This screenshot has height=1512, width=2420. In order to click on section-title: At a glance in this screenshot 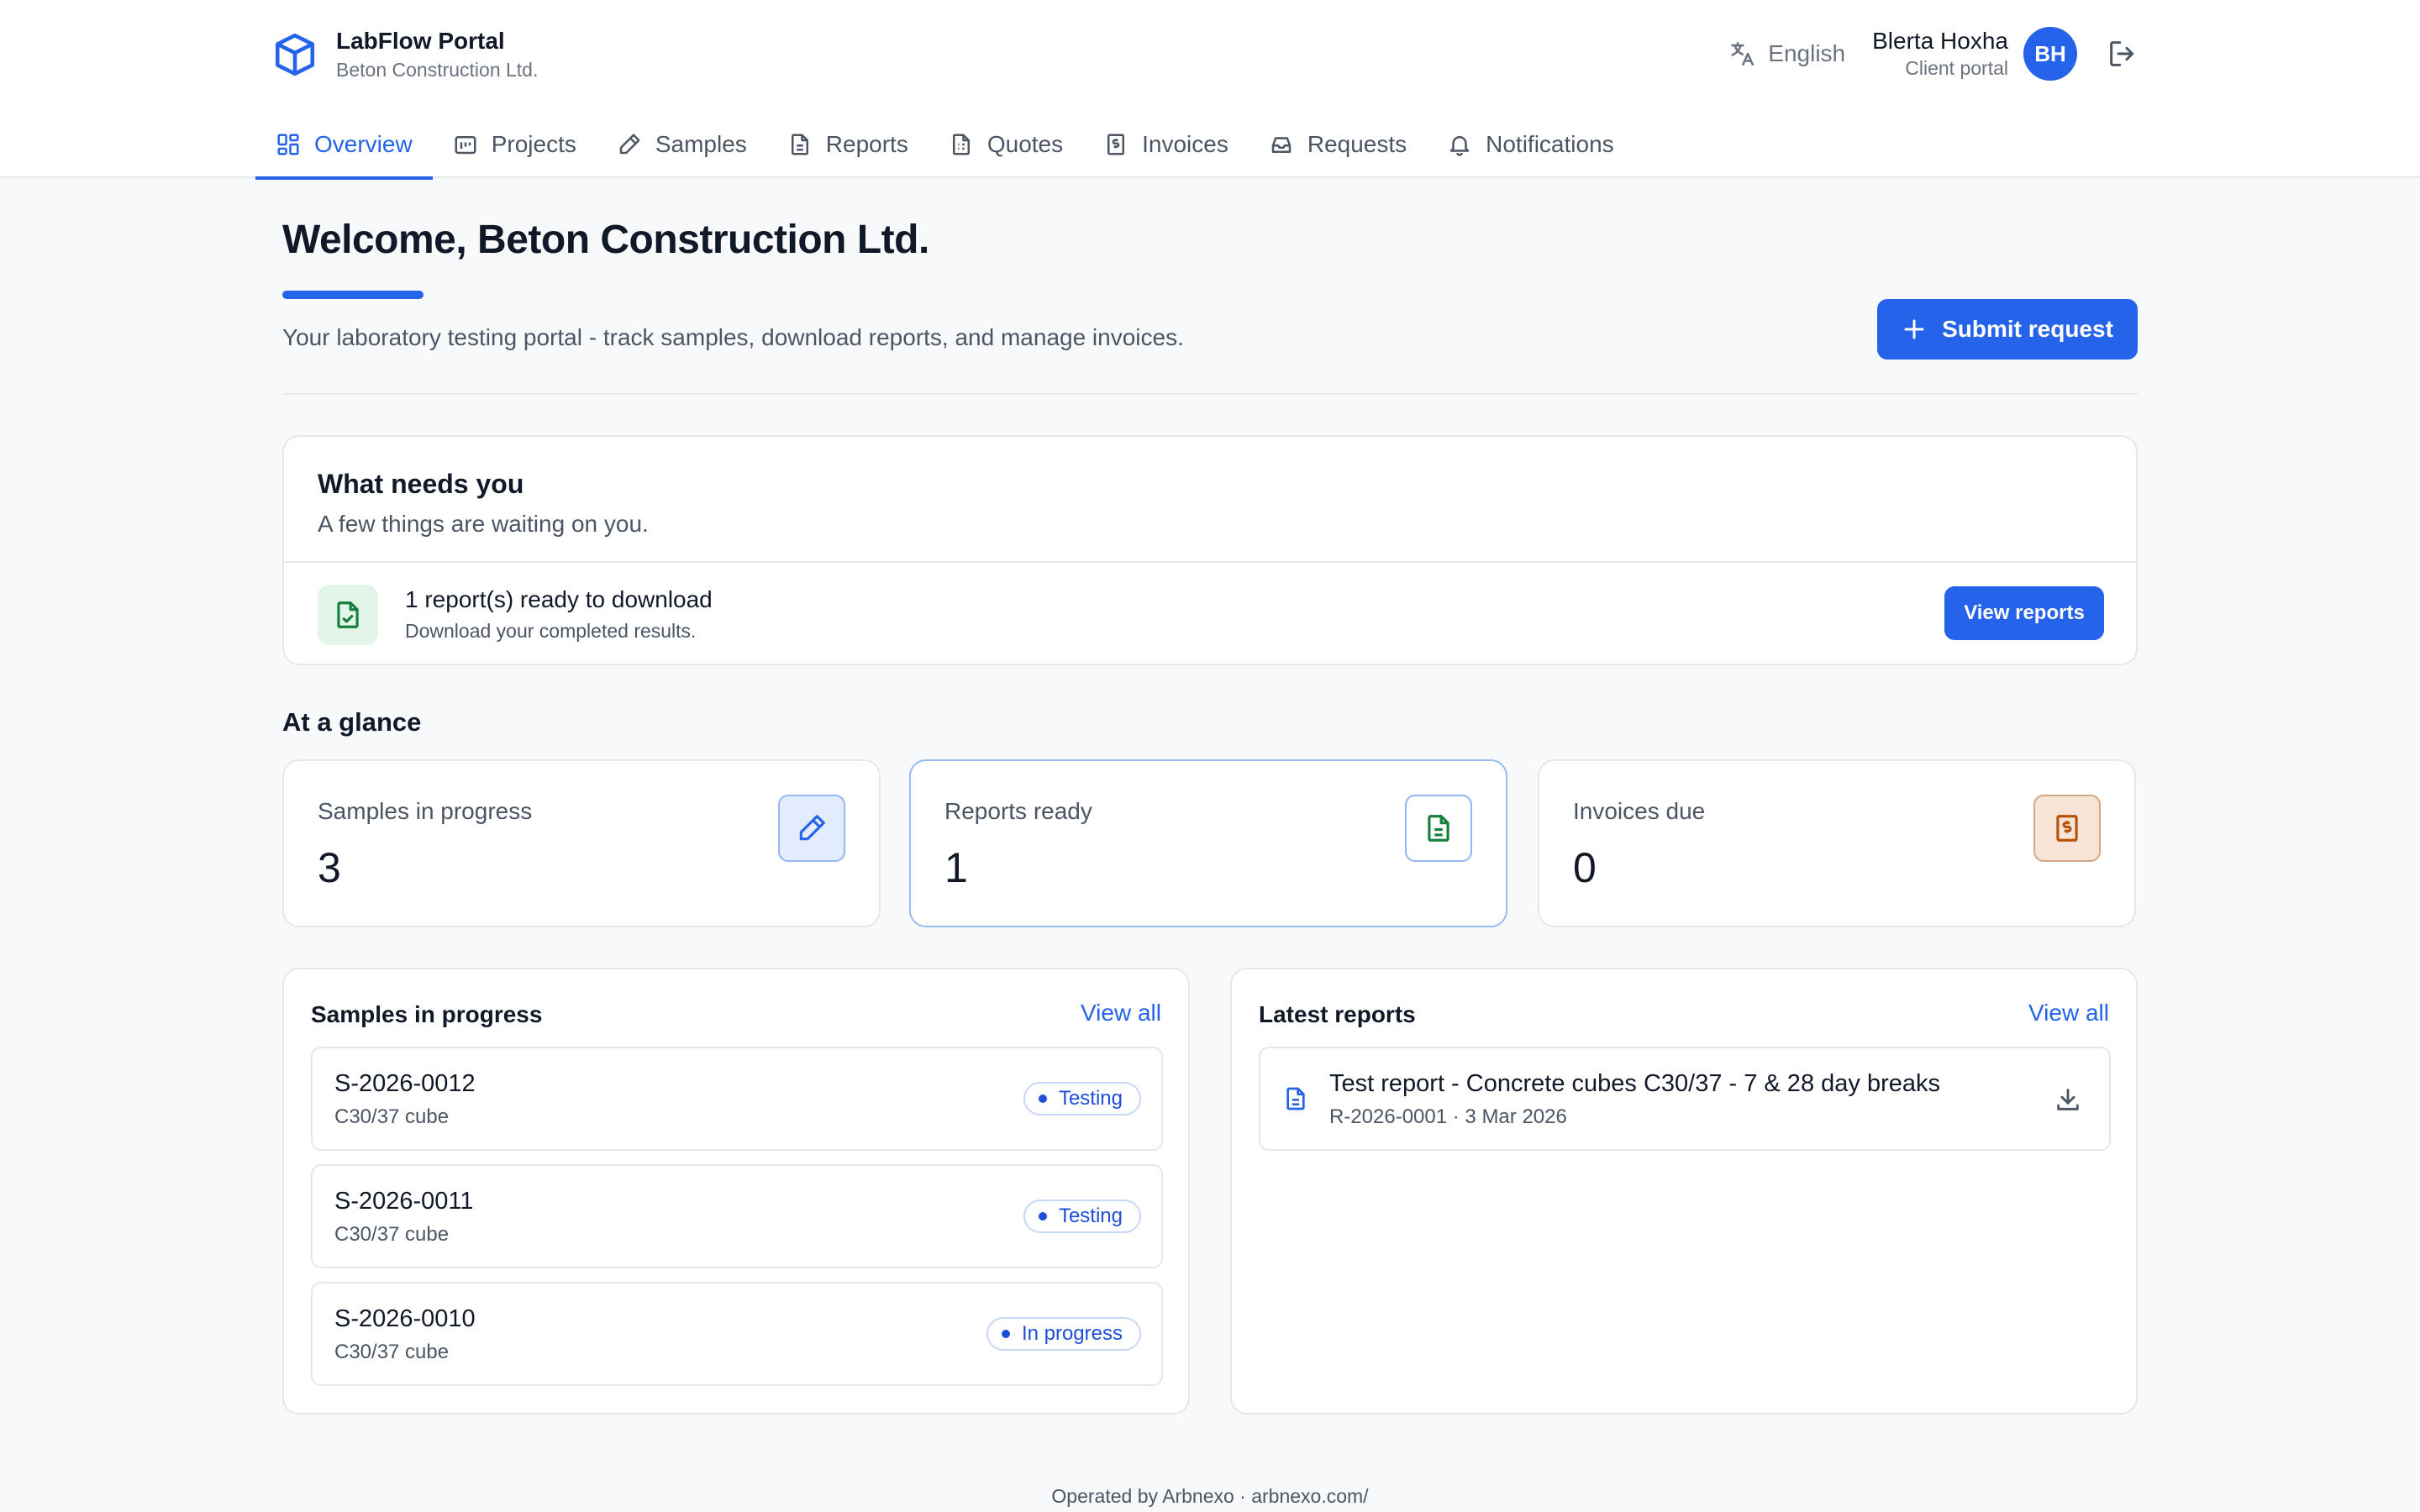, I will do `click(352, 722)`.